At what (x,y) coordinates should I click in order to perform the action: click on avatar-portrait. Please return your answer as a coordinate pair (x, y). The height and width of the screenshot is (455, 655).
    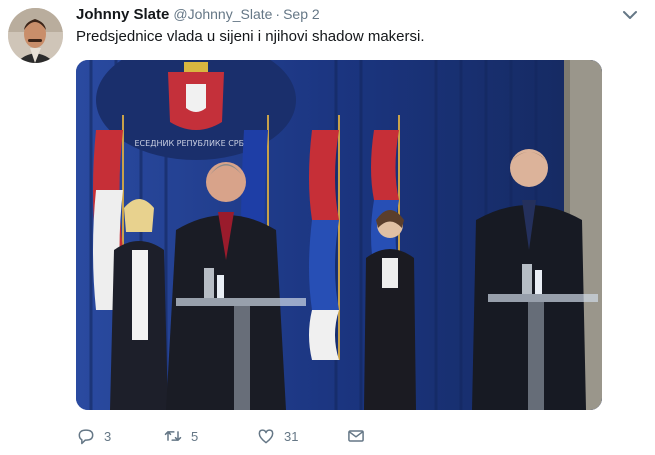
    Looking at the image, I should click on (35, 35).